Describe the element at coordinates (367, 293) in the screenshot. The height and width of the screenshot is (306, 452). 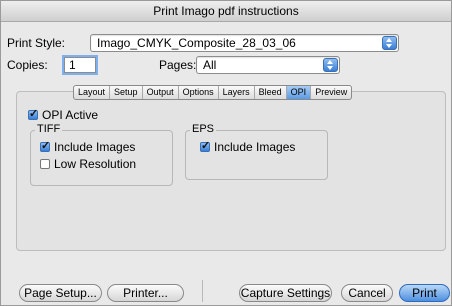
I see `cancel-button: Cancel` at that location.